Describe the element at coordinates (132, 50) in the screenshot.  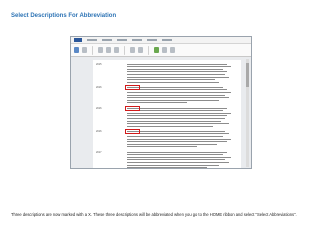
I see `align-icon` at that location.